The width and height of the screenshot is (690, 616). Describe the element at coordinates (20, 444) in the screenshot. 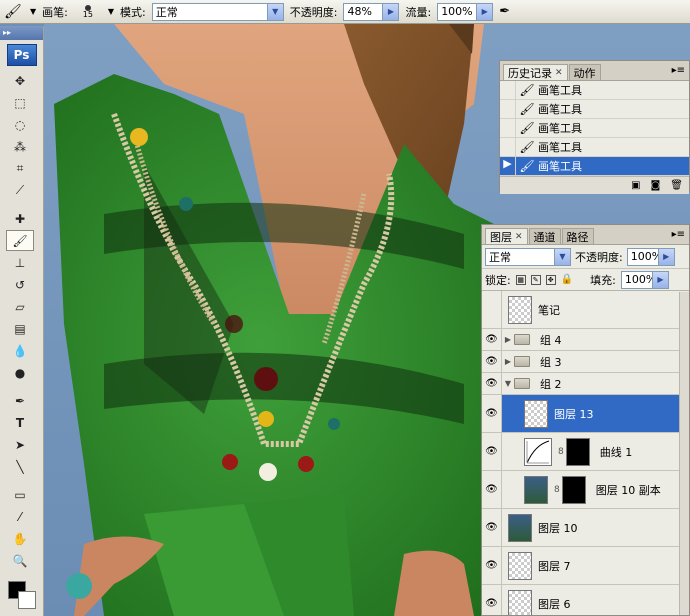

I see `path-selection-tool-icon: ➤` at that location.